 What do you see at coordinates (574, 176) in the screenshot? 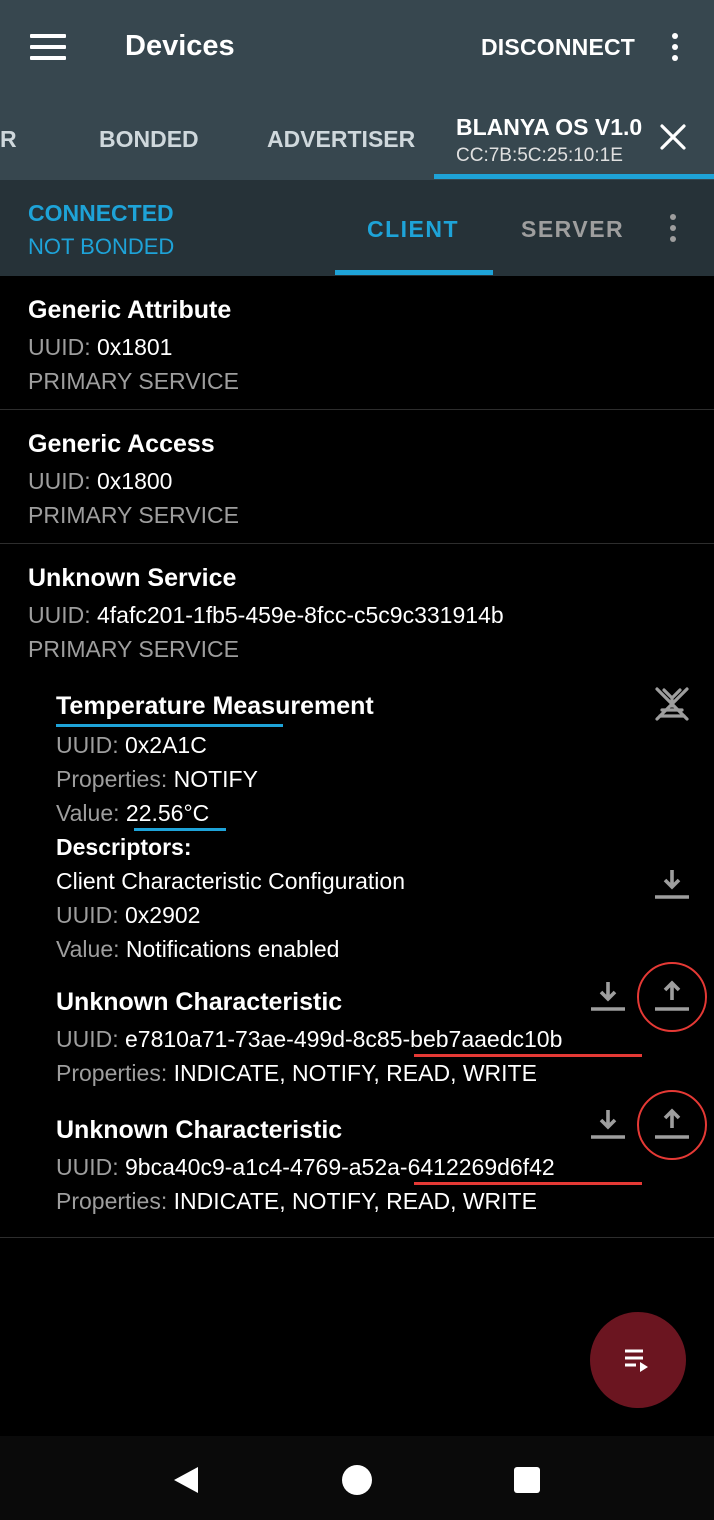
I see `active-tab-indicator` at bounding box center [574, 176].